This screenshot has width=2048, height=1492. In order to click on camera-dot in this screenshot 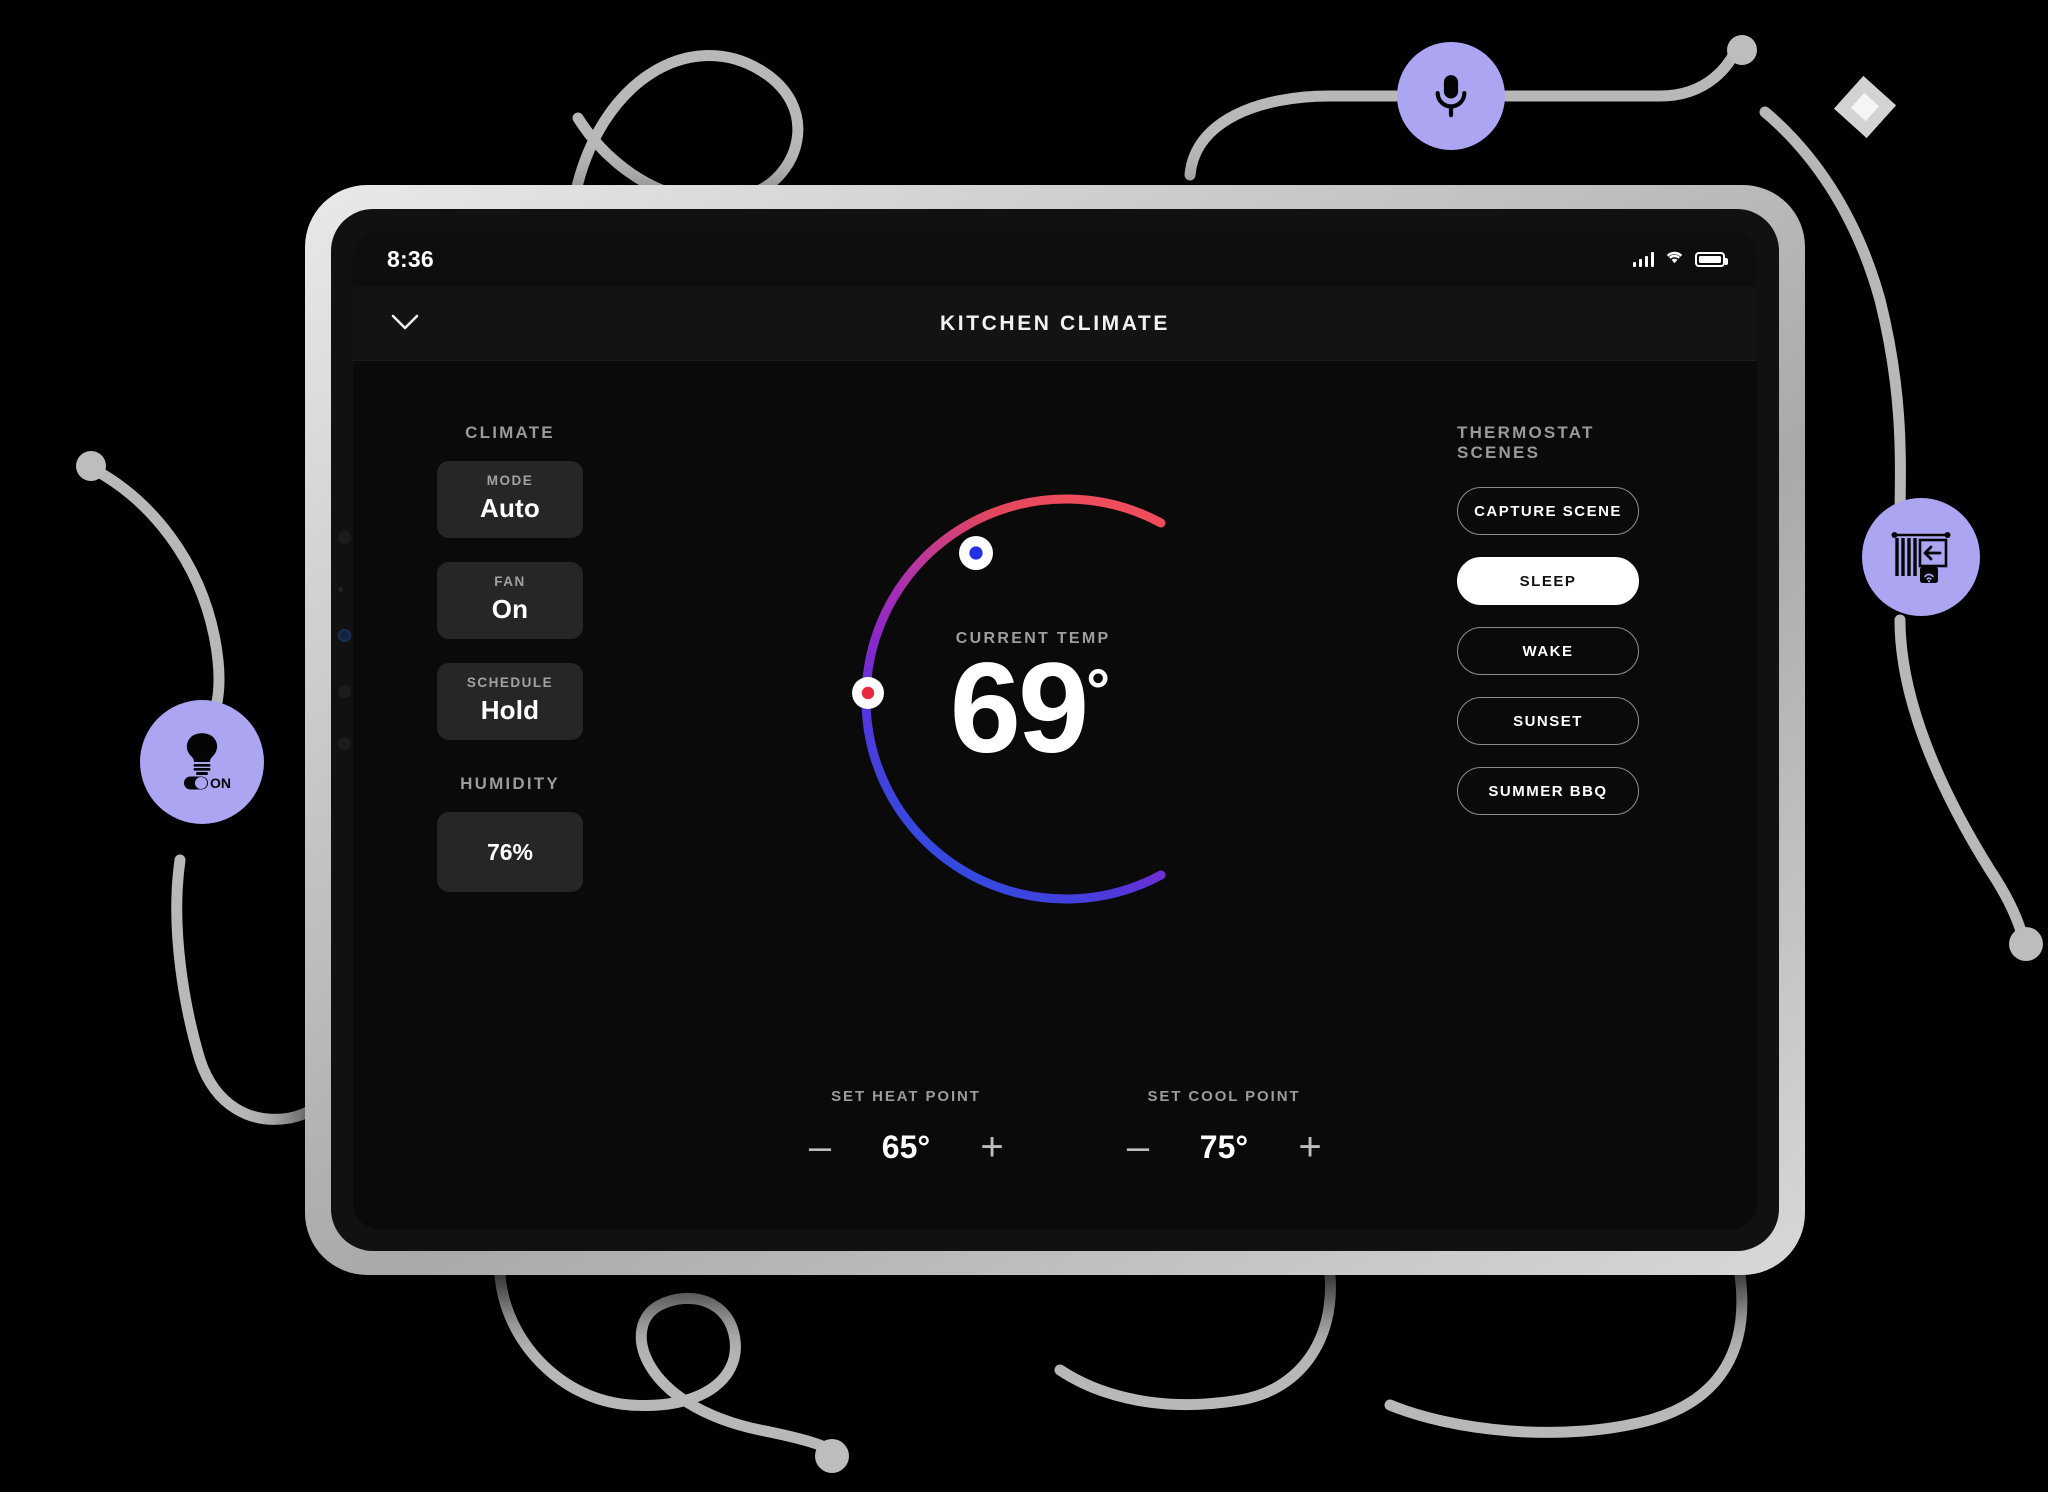, I will do `click(344, 537)`.